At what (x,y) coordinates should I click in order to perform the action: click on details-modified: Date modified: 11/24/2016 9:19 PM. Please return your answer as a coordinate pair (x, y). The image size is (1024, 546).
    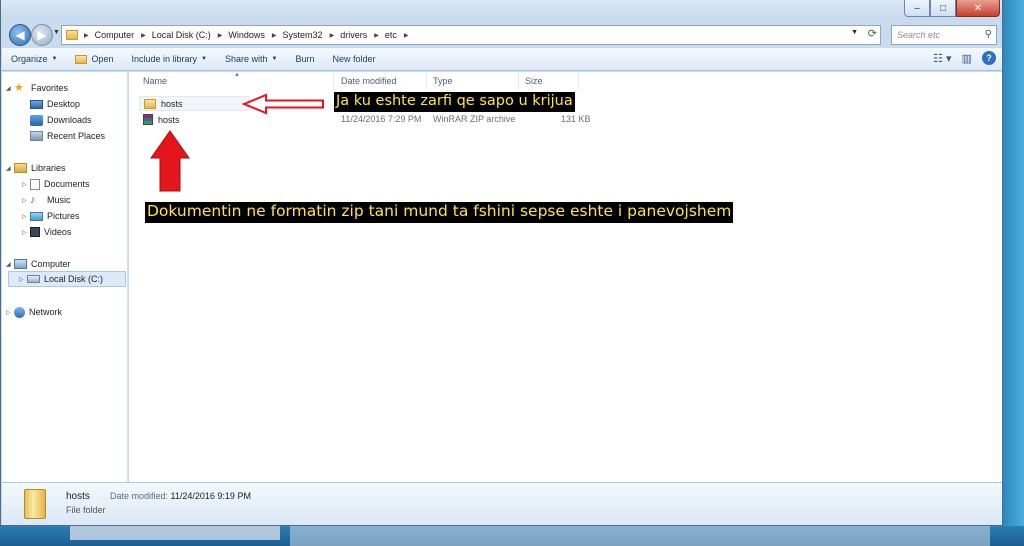
    Looking at the image, I should click on (180, 496).